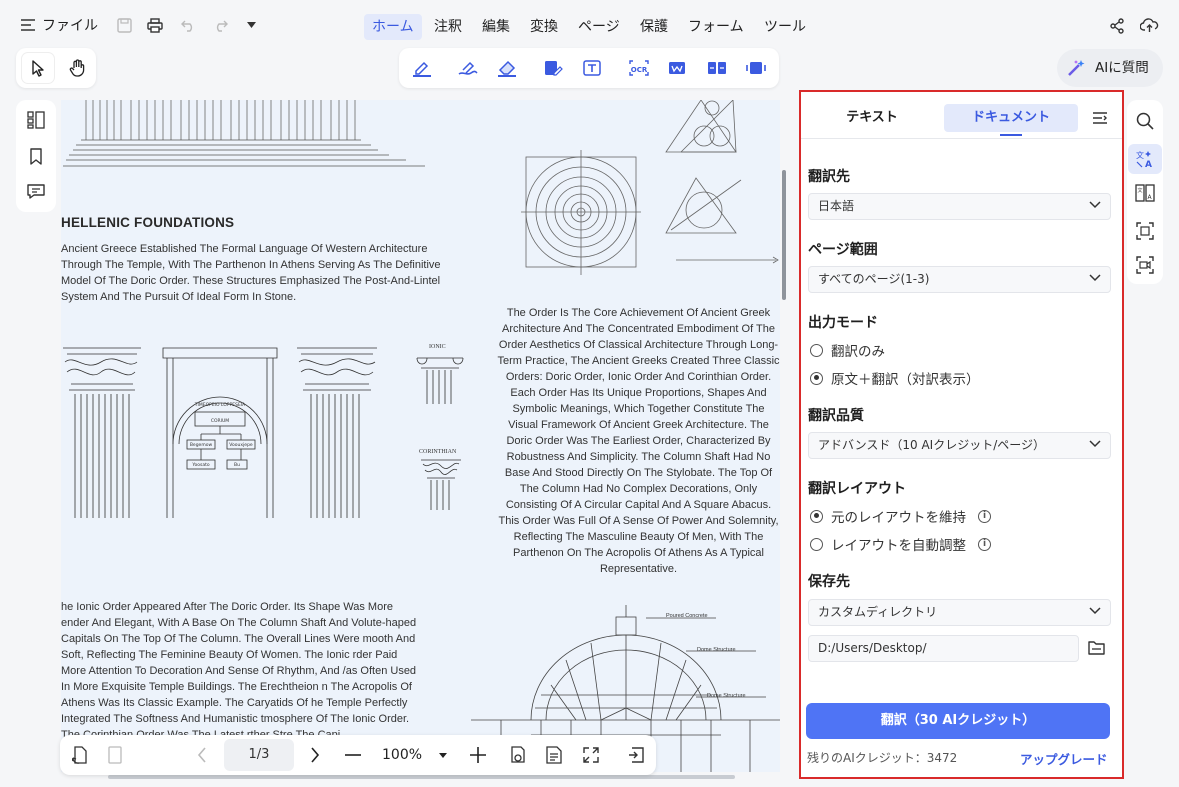 The image size is (1179, 787). What do you see at coordinates (554, 755) in the screenshot?
I see `page-layout-icon` at bounding box center [554, 755].